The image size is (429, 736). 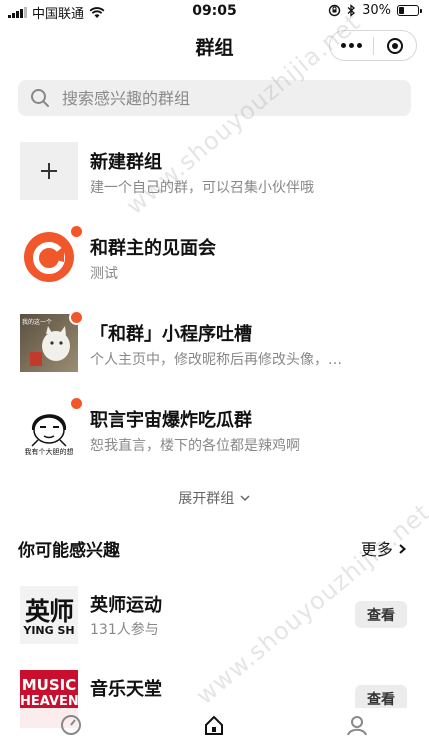 I want to click on more-link: 更多, so click(x=384, y=548).